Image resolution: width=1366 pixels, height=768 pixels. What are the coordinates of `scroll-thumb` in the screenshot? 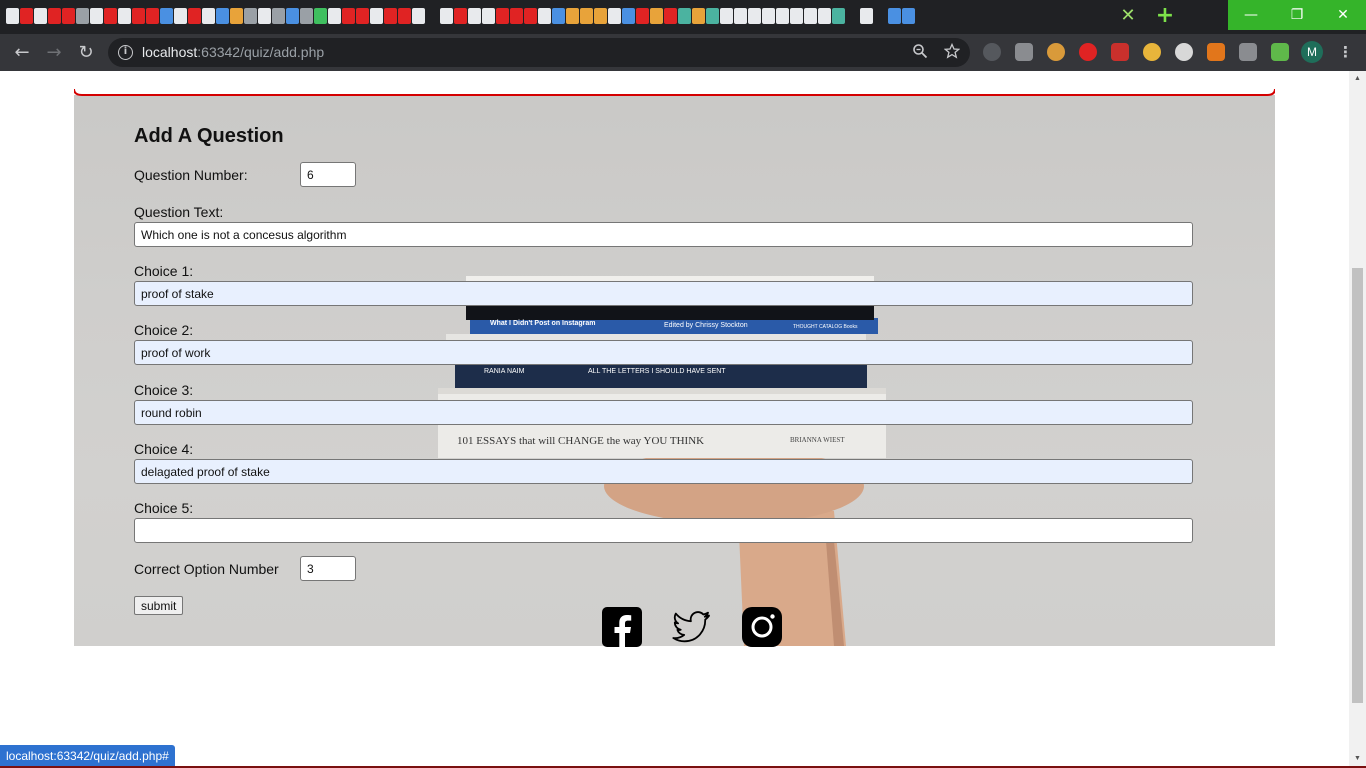 It's located at (1357, 485).